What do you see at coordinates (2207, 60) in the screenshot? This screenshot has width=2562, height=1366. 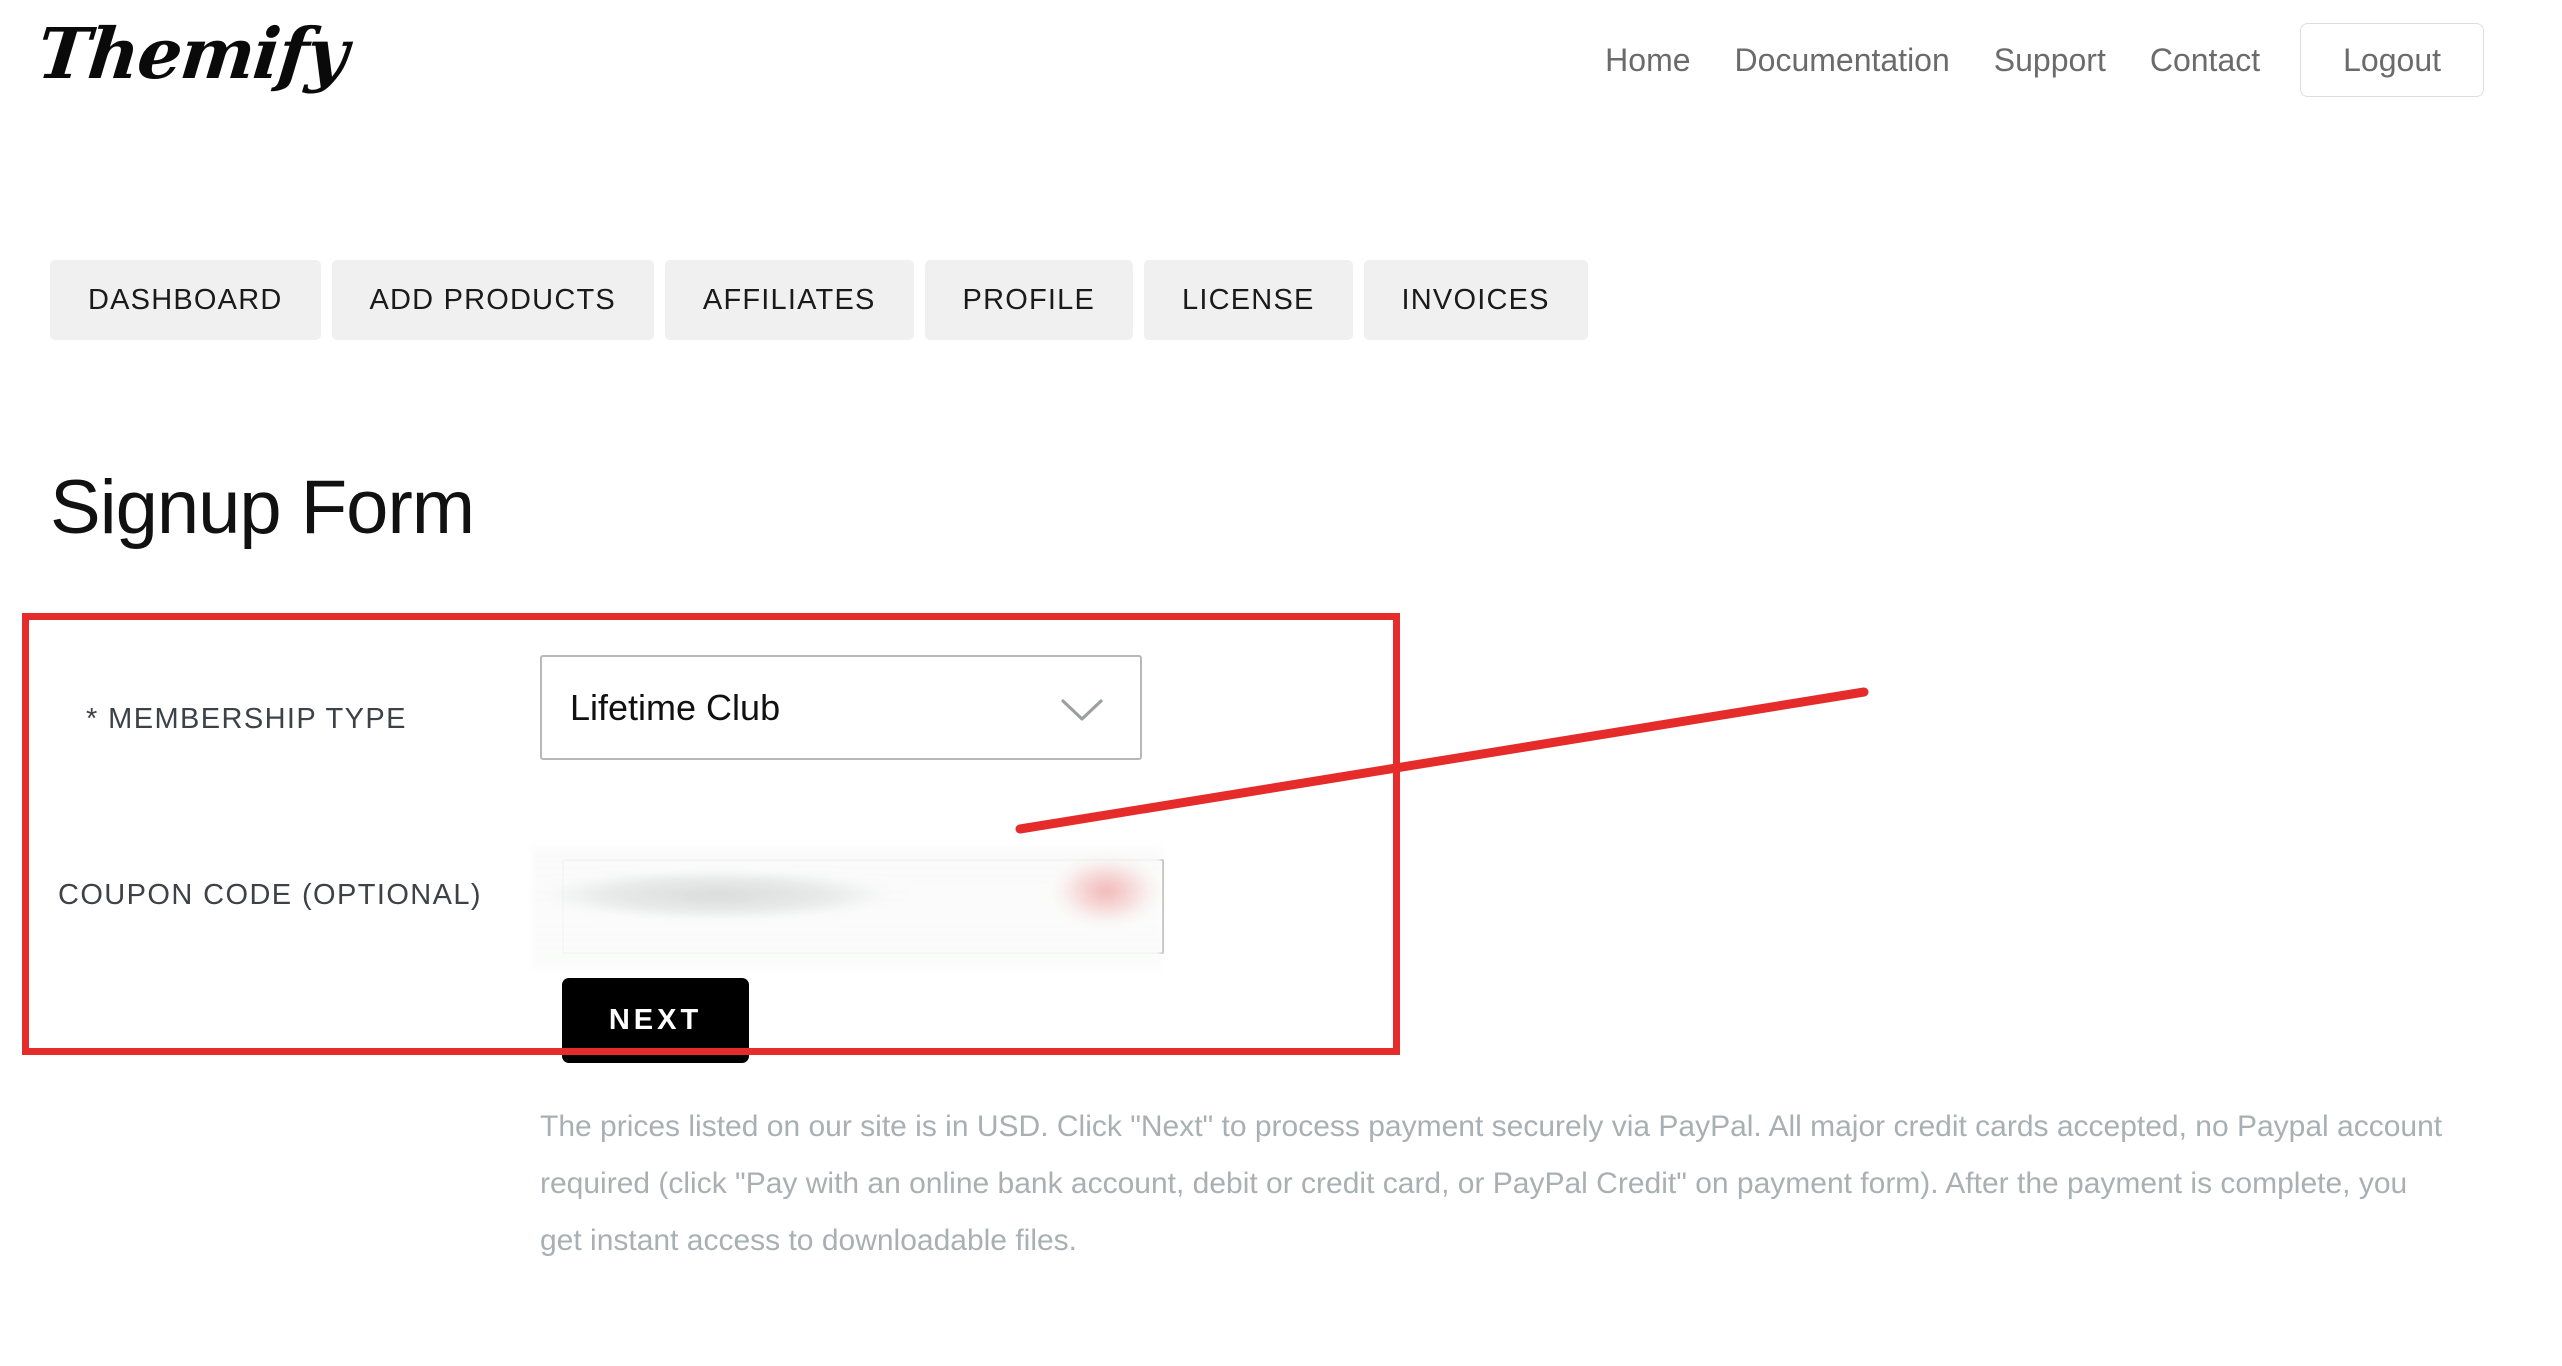 I see `nav-item-contact: Contact` at bounding box center [2207, 60].